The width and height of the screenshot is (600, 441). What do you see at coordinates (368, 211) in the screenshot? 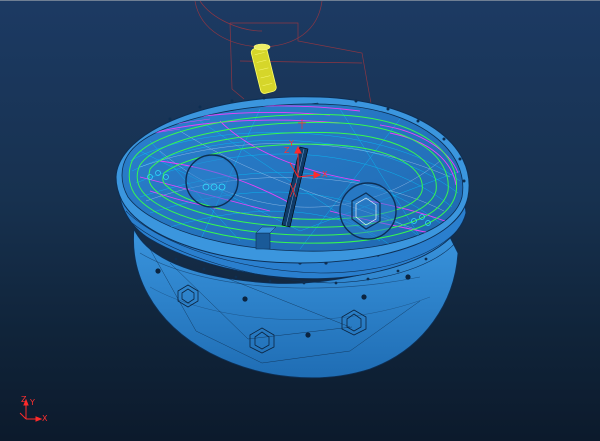
I see `pocket-boss-right` at bounding box center [368, 211].